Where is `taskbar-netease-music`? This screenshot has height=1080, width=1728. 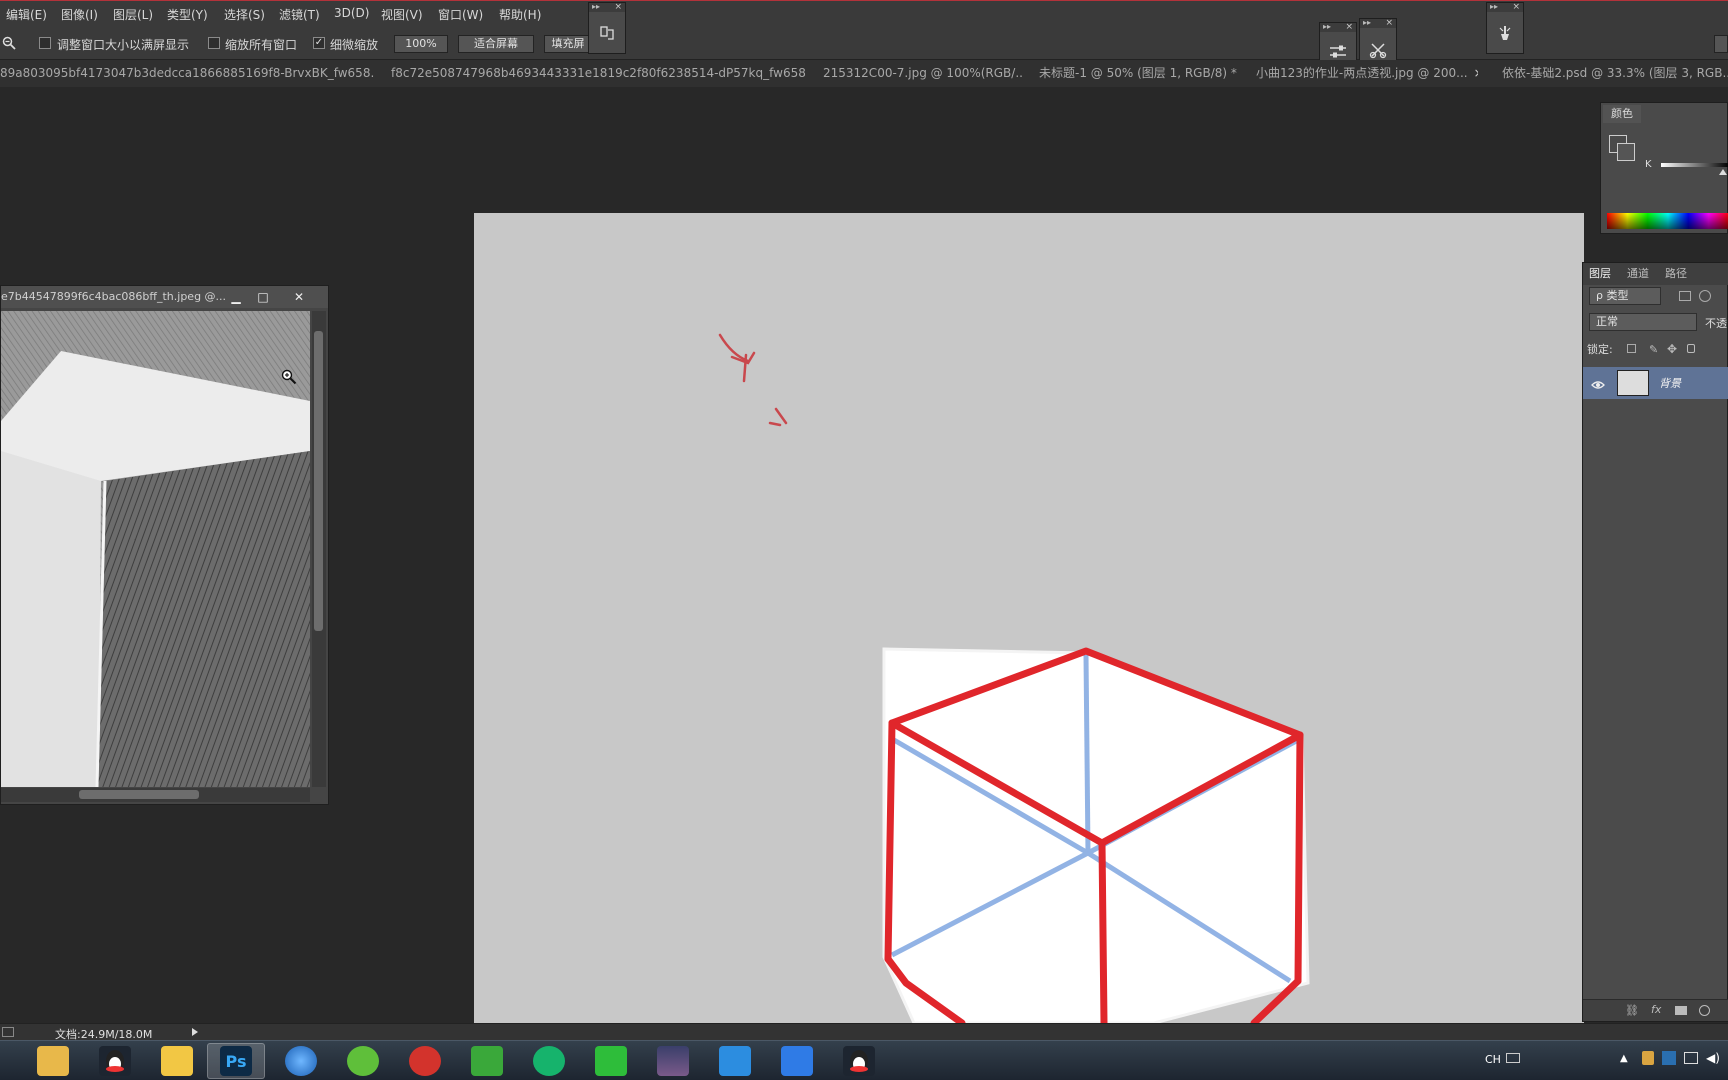 taskbar-netease-music is located at coordinates (425, 1061).